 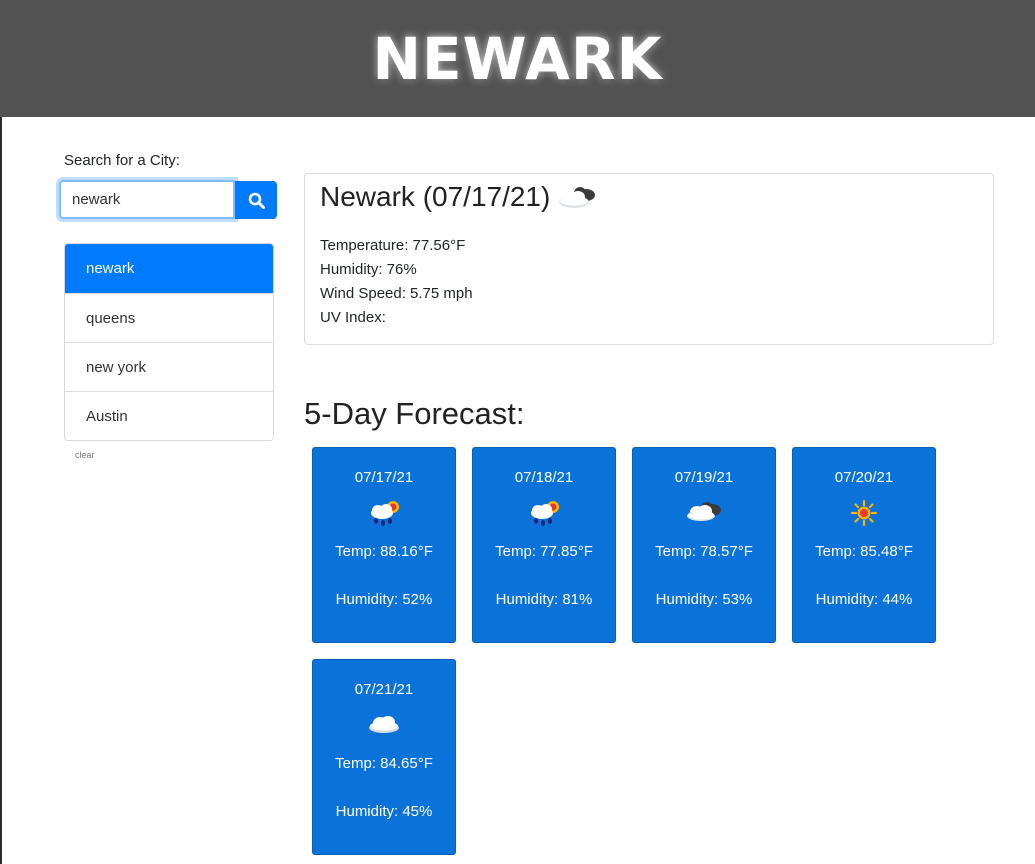 I want to click on search-history-list: newark queens new york Austin, so click(x=169, y=342).